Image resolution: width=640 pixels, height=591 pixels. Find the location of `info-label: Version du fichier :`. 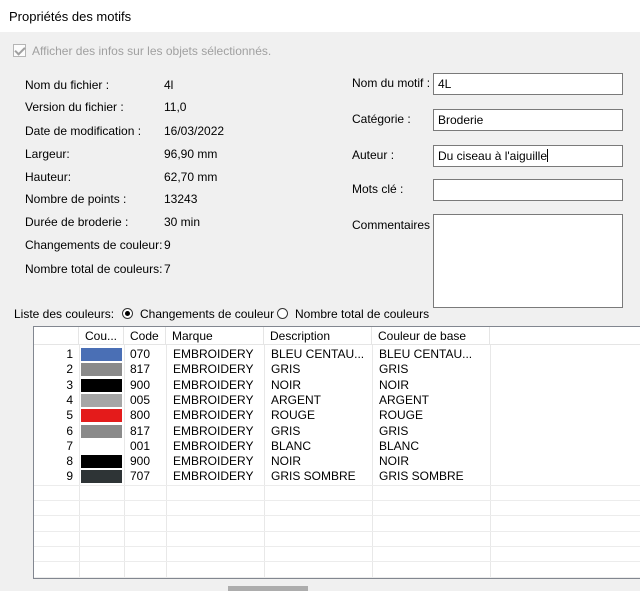

info-label: Version du fichier : is located at coordinates (74, 107).